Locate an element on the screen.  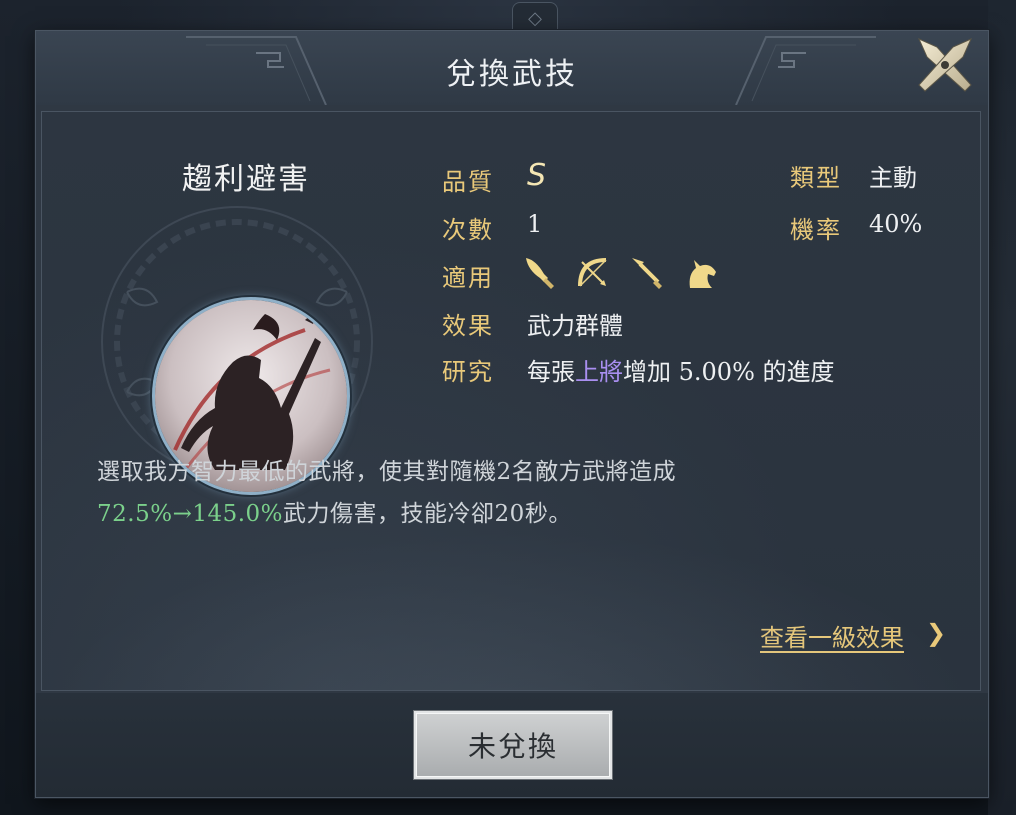
skill-description-line1: 選取我方智力最低的武將，使其對隨機2名敵方武將造成 is located at coordinates (387, 472).